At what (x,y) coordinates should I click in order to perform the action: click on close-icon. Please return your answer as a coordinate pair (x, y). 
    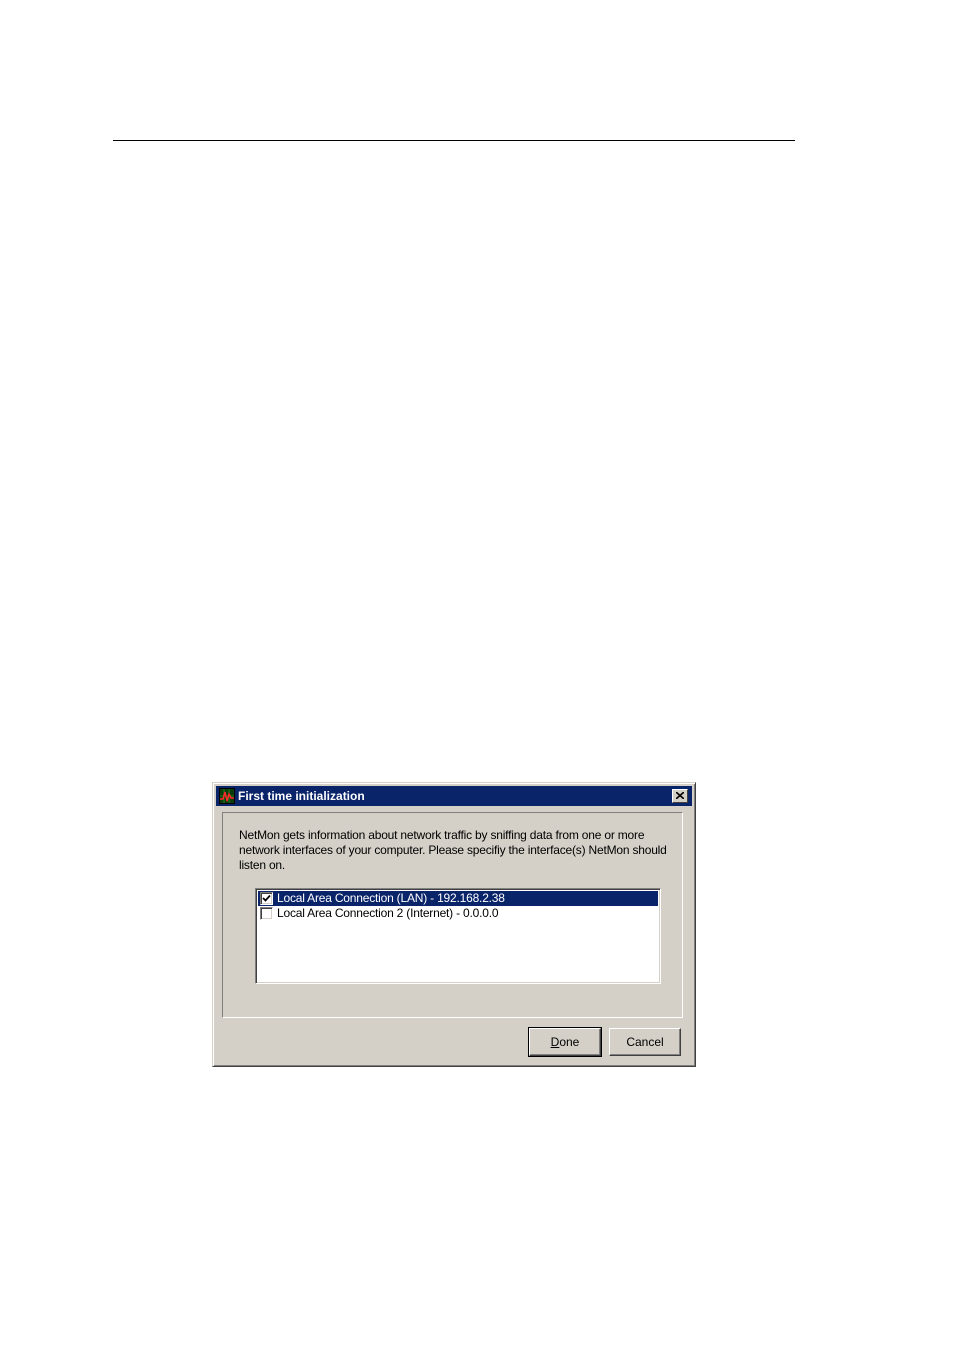
    Looking at the image, I should click on (680, 795).